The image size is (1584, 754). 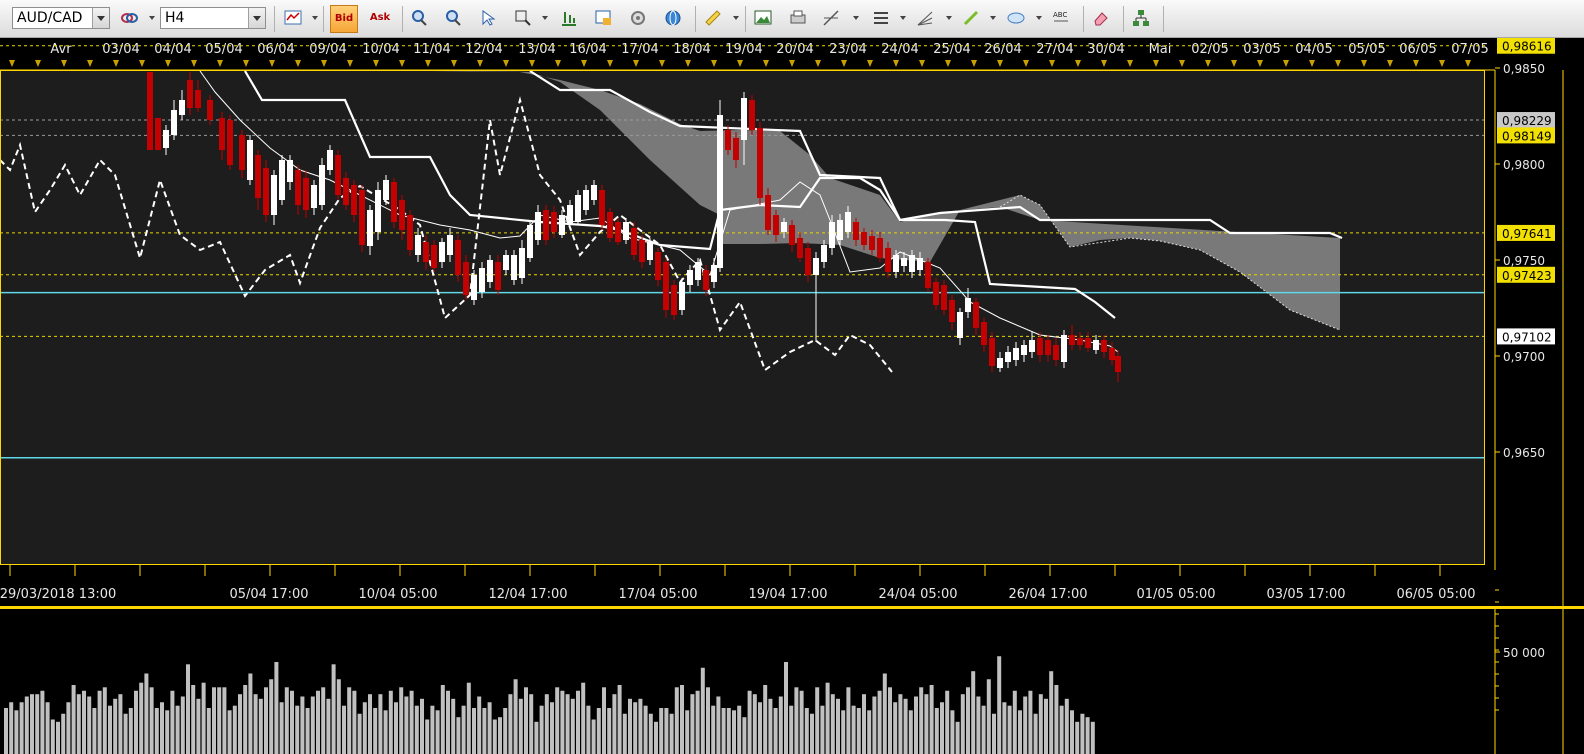 What do you see at coordinates (792, 607) in the screenshot?
I see `panel-separator` at bounding box center [792, 607].